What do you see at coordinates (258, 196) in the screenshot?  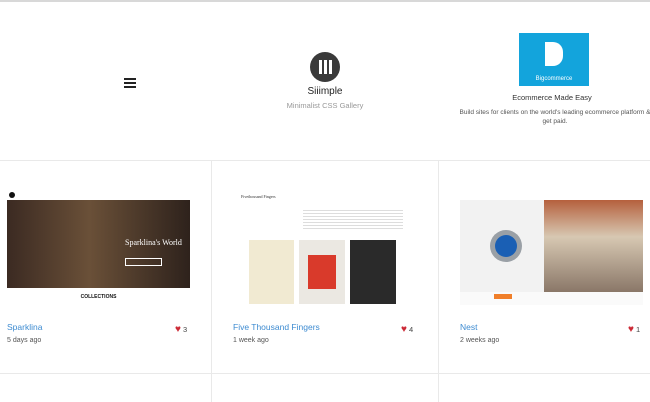 I see `thumb-head: Fivethousand Fingers` at bounding box center [258, 196].